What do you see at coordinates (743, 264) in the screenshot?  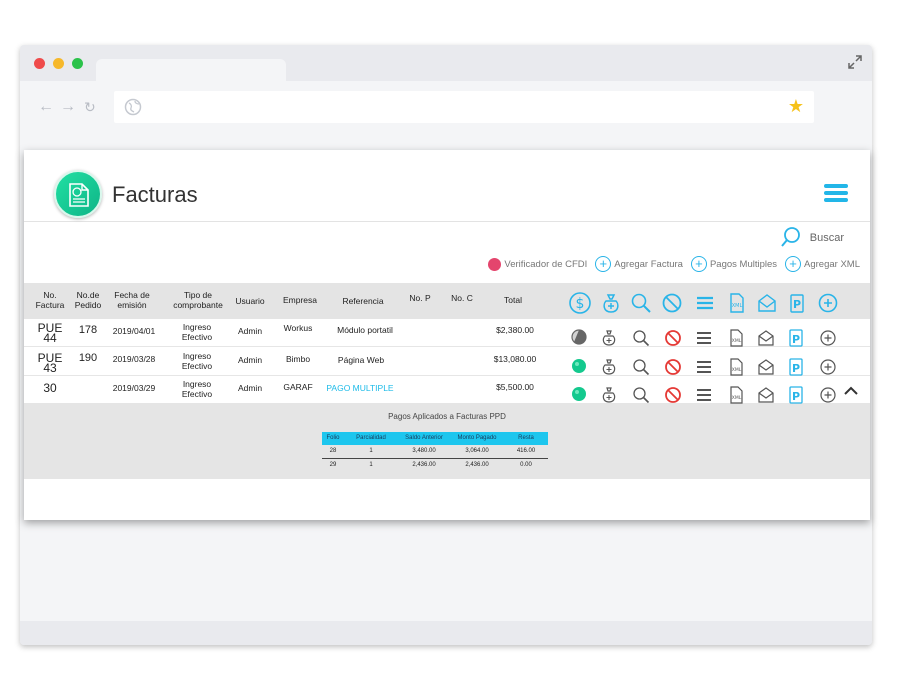 I see `multiple-payments-label: Pagos Multiples` at bounding box center [743, 264].